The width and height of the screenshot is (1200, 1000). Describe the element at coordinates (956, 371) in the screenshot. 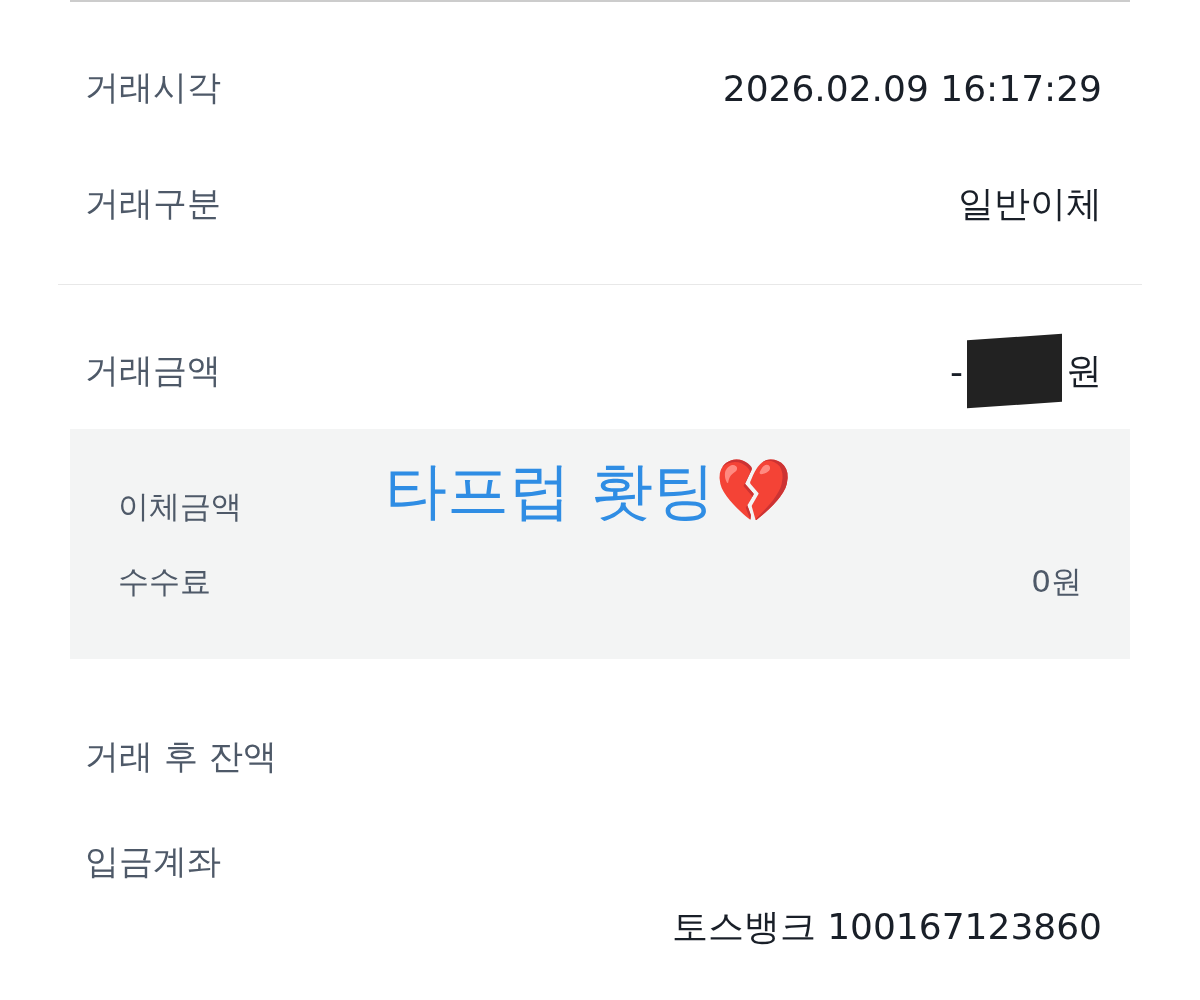

I see `amount-sign: -` at that location.